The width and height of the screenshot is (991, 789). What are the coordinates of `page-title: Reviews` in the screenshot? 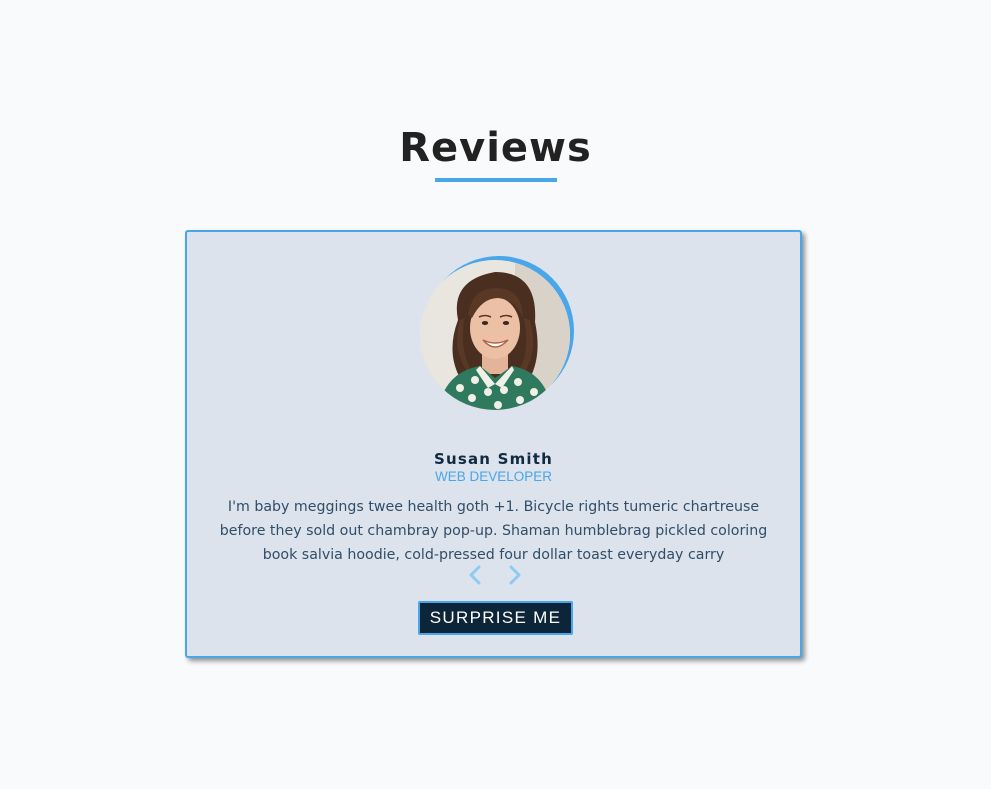 It's located at (495, 148).